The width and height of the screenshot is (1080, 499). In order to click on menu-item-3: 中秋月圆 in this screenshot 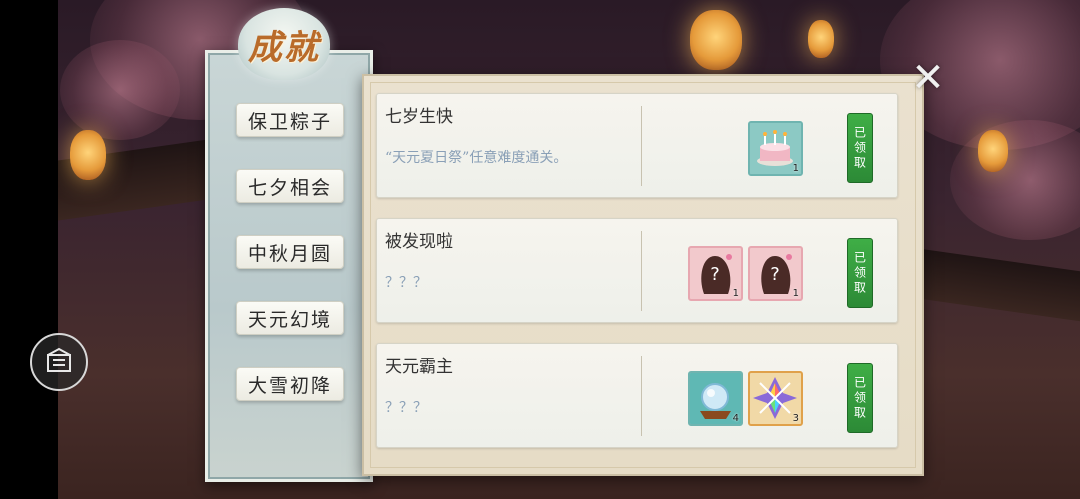, I will do `click(290, 252)`.